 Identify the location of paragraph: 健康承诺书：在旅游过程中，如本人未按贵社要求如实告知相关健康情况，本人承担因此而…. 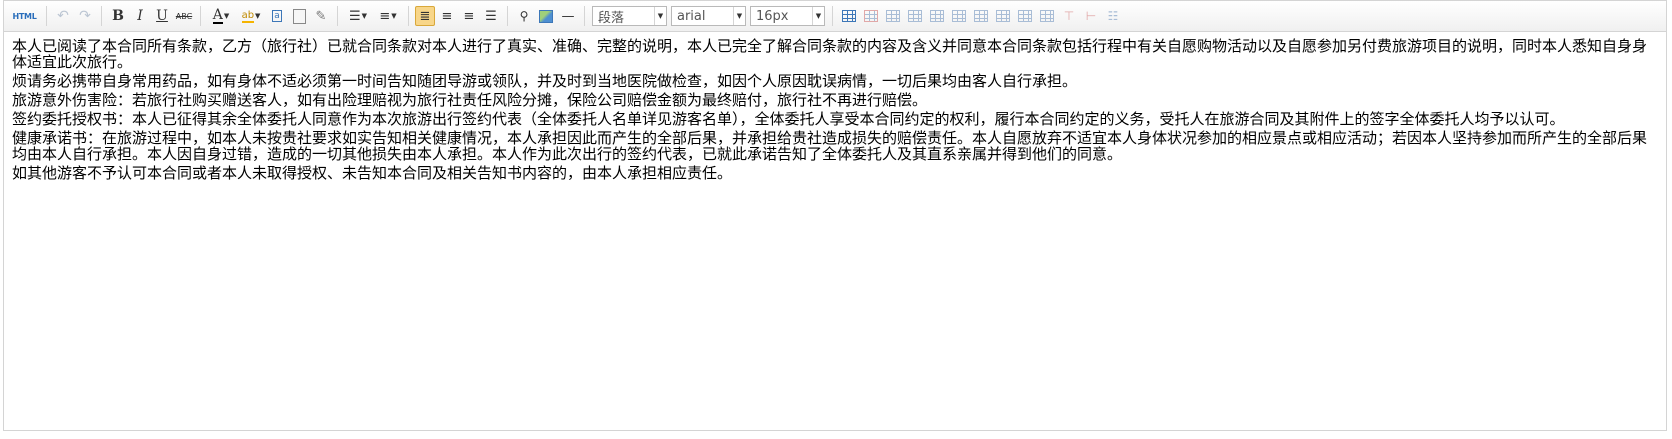
(835, 146).